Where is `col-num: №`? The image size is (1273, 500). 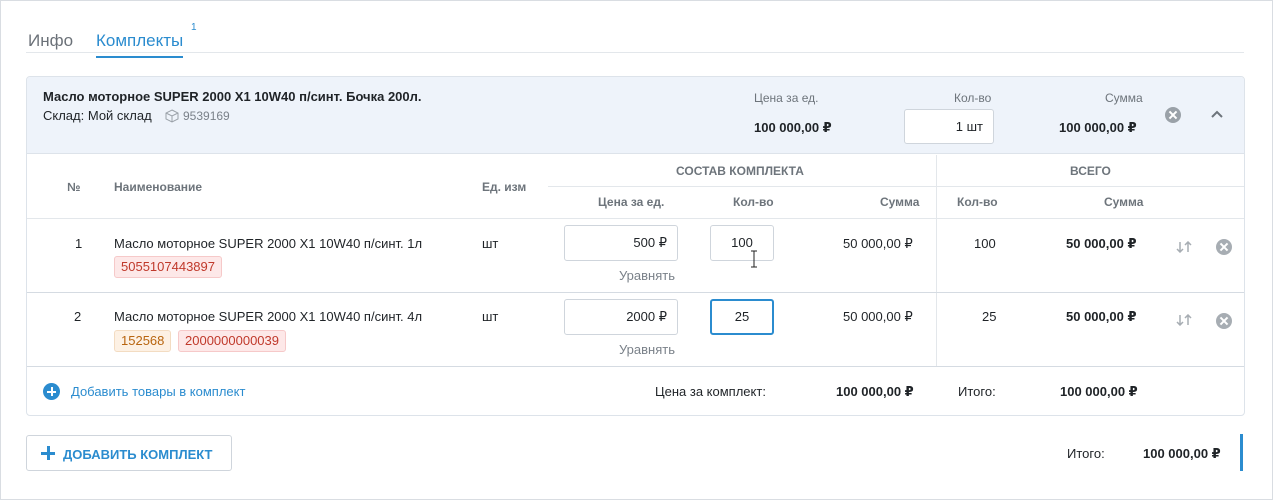
col-num: № is located at coordinates (74, 187).